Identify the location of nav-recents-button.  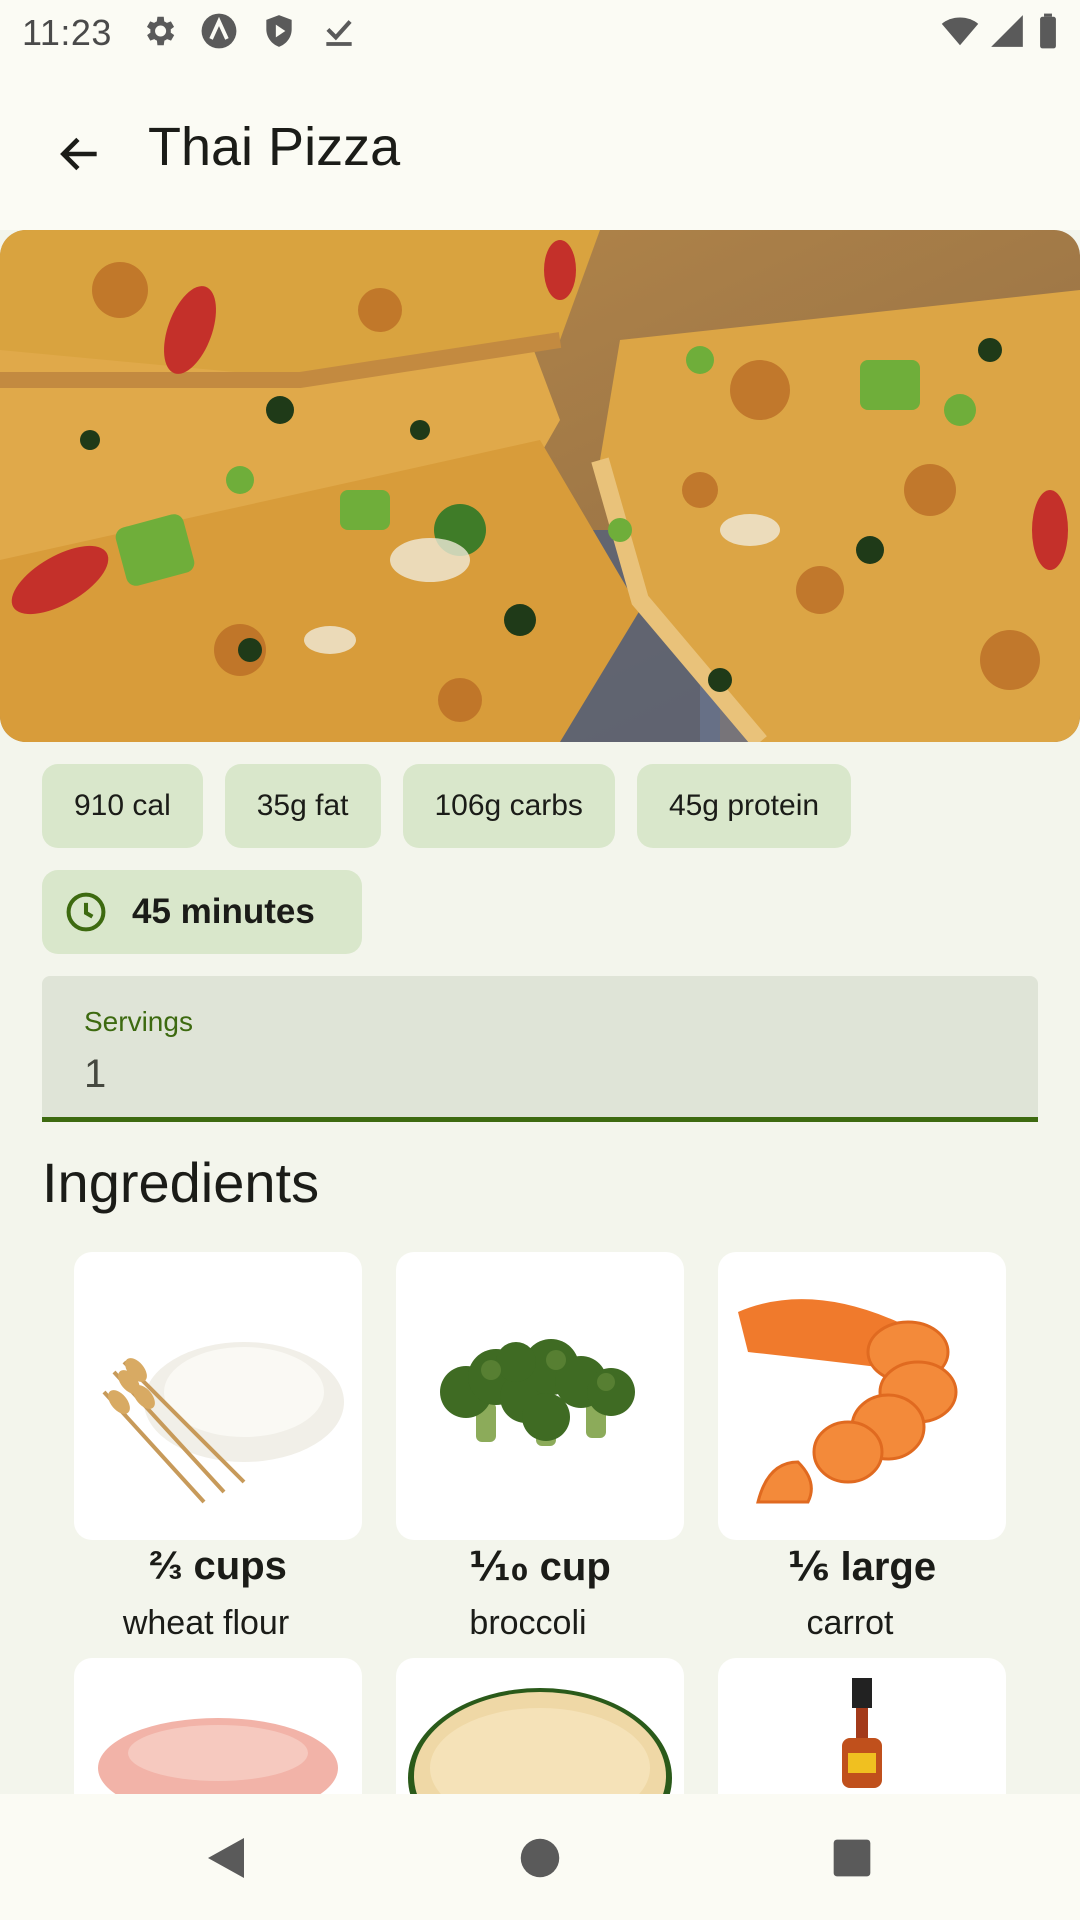
(852, 1858).